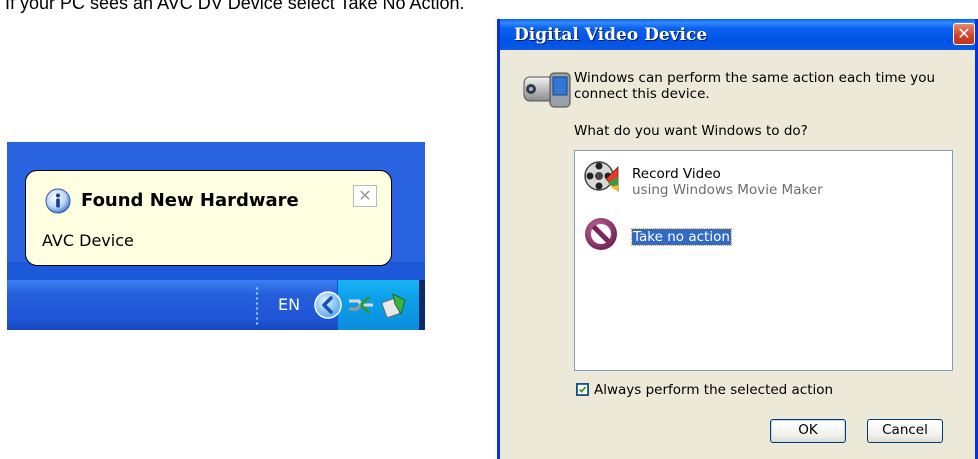  What do you see at coordinates (365, 196) in the screenshot?
I see `balloon-close-button: ✕` at bounding box center [365, 196].